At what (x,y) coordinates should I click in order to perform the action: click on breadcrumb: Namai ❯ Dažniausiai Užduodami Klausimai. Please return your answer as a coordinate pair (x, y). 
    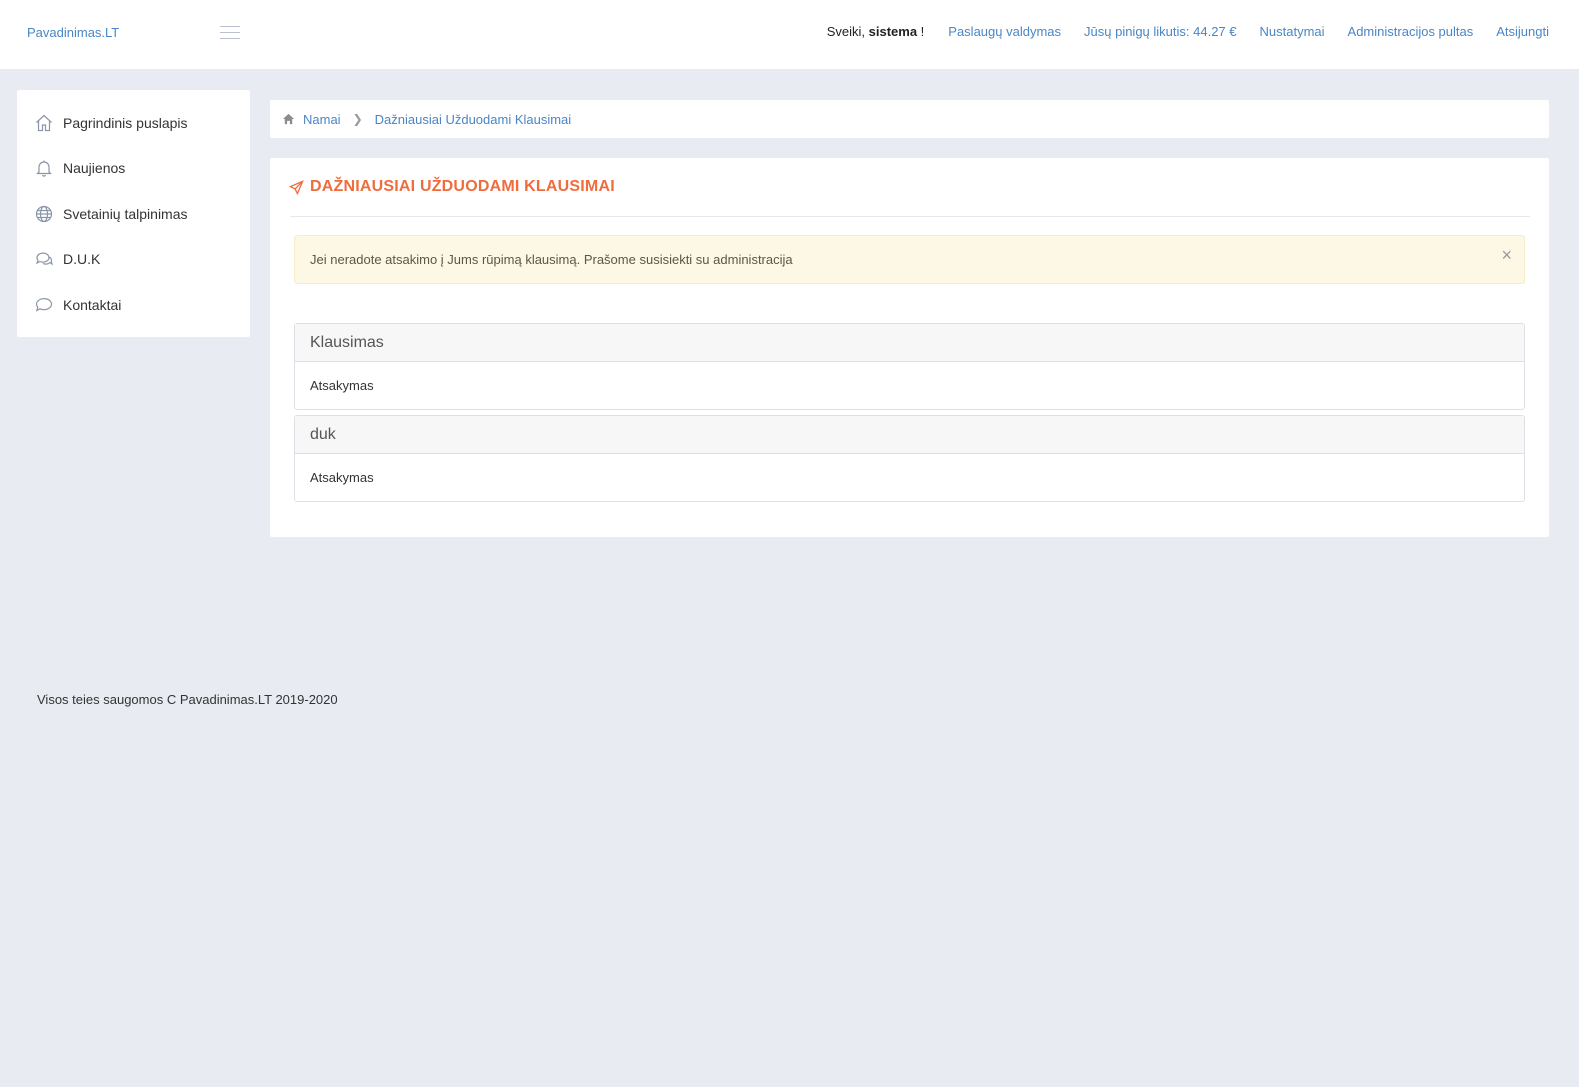
    Looking at the image, I should click on (909, 119).